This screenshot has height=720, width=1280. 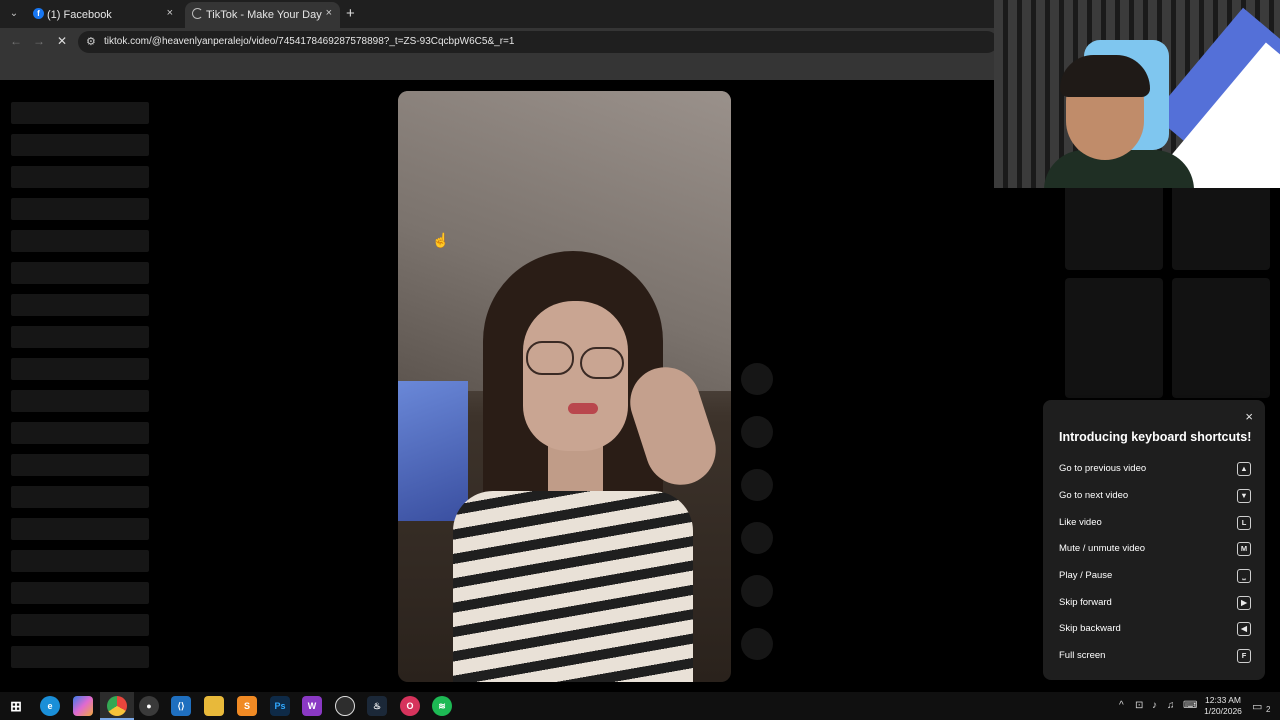 I want to click on system-clock: 12:33 AM 1/20/2026, so click(x=1223, y=706).